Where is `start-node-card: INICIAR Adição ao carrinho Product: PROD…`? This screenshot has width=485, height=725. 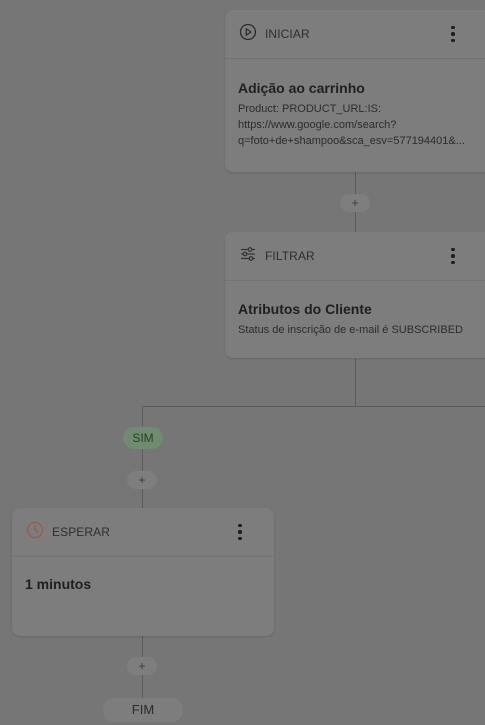 start-node-card: INICIAR Adição ao carrinho Product: PROD… is located at coordinates (355, 91).